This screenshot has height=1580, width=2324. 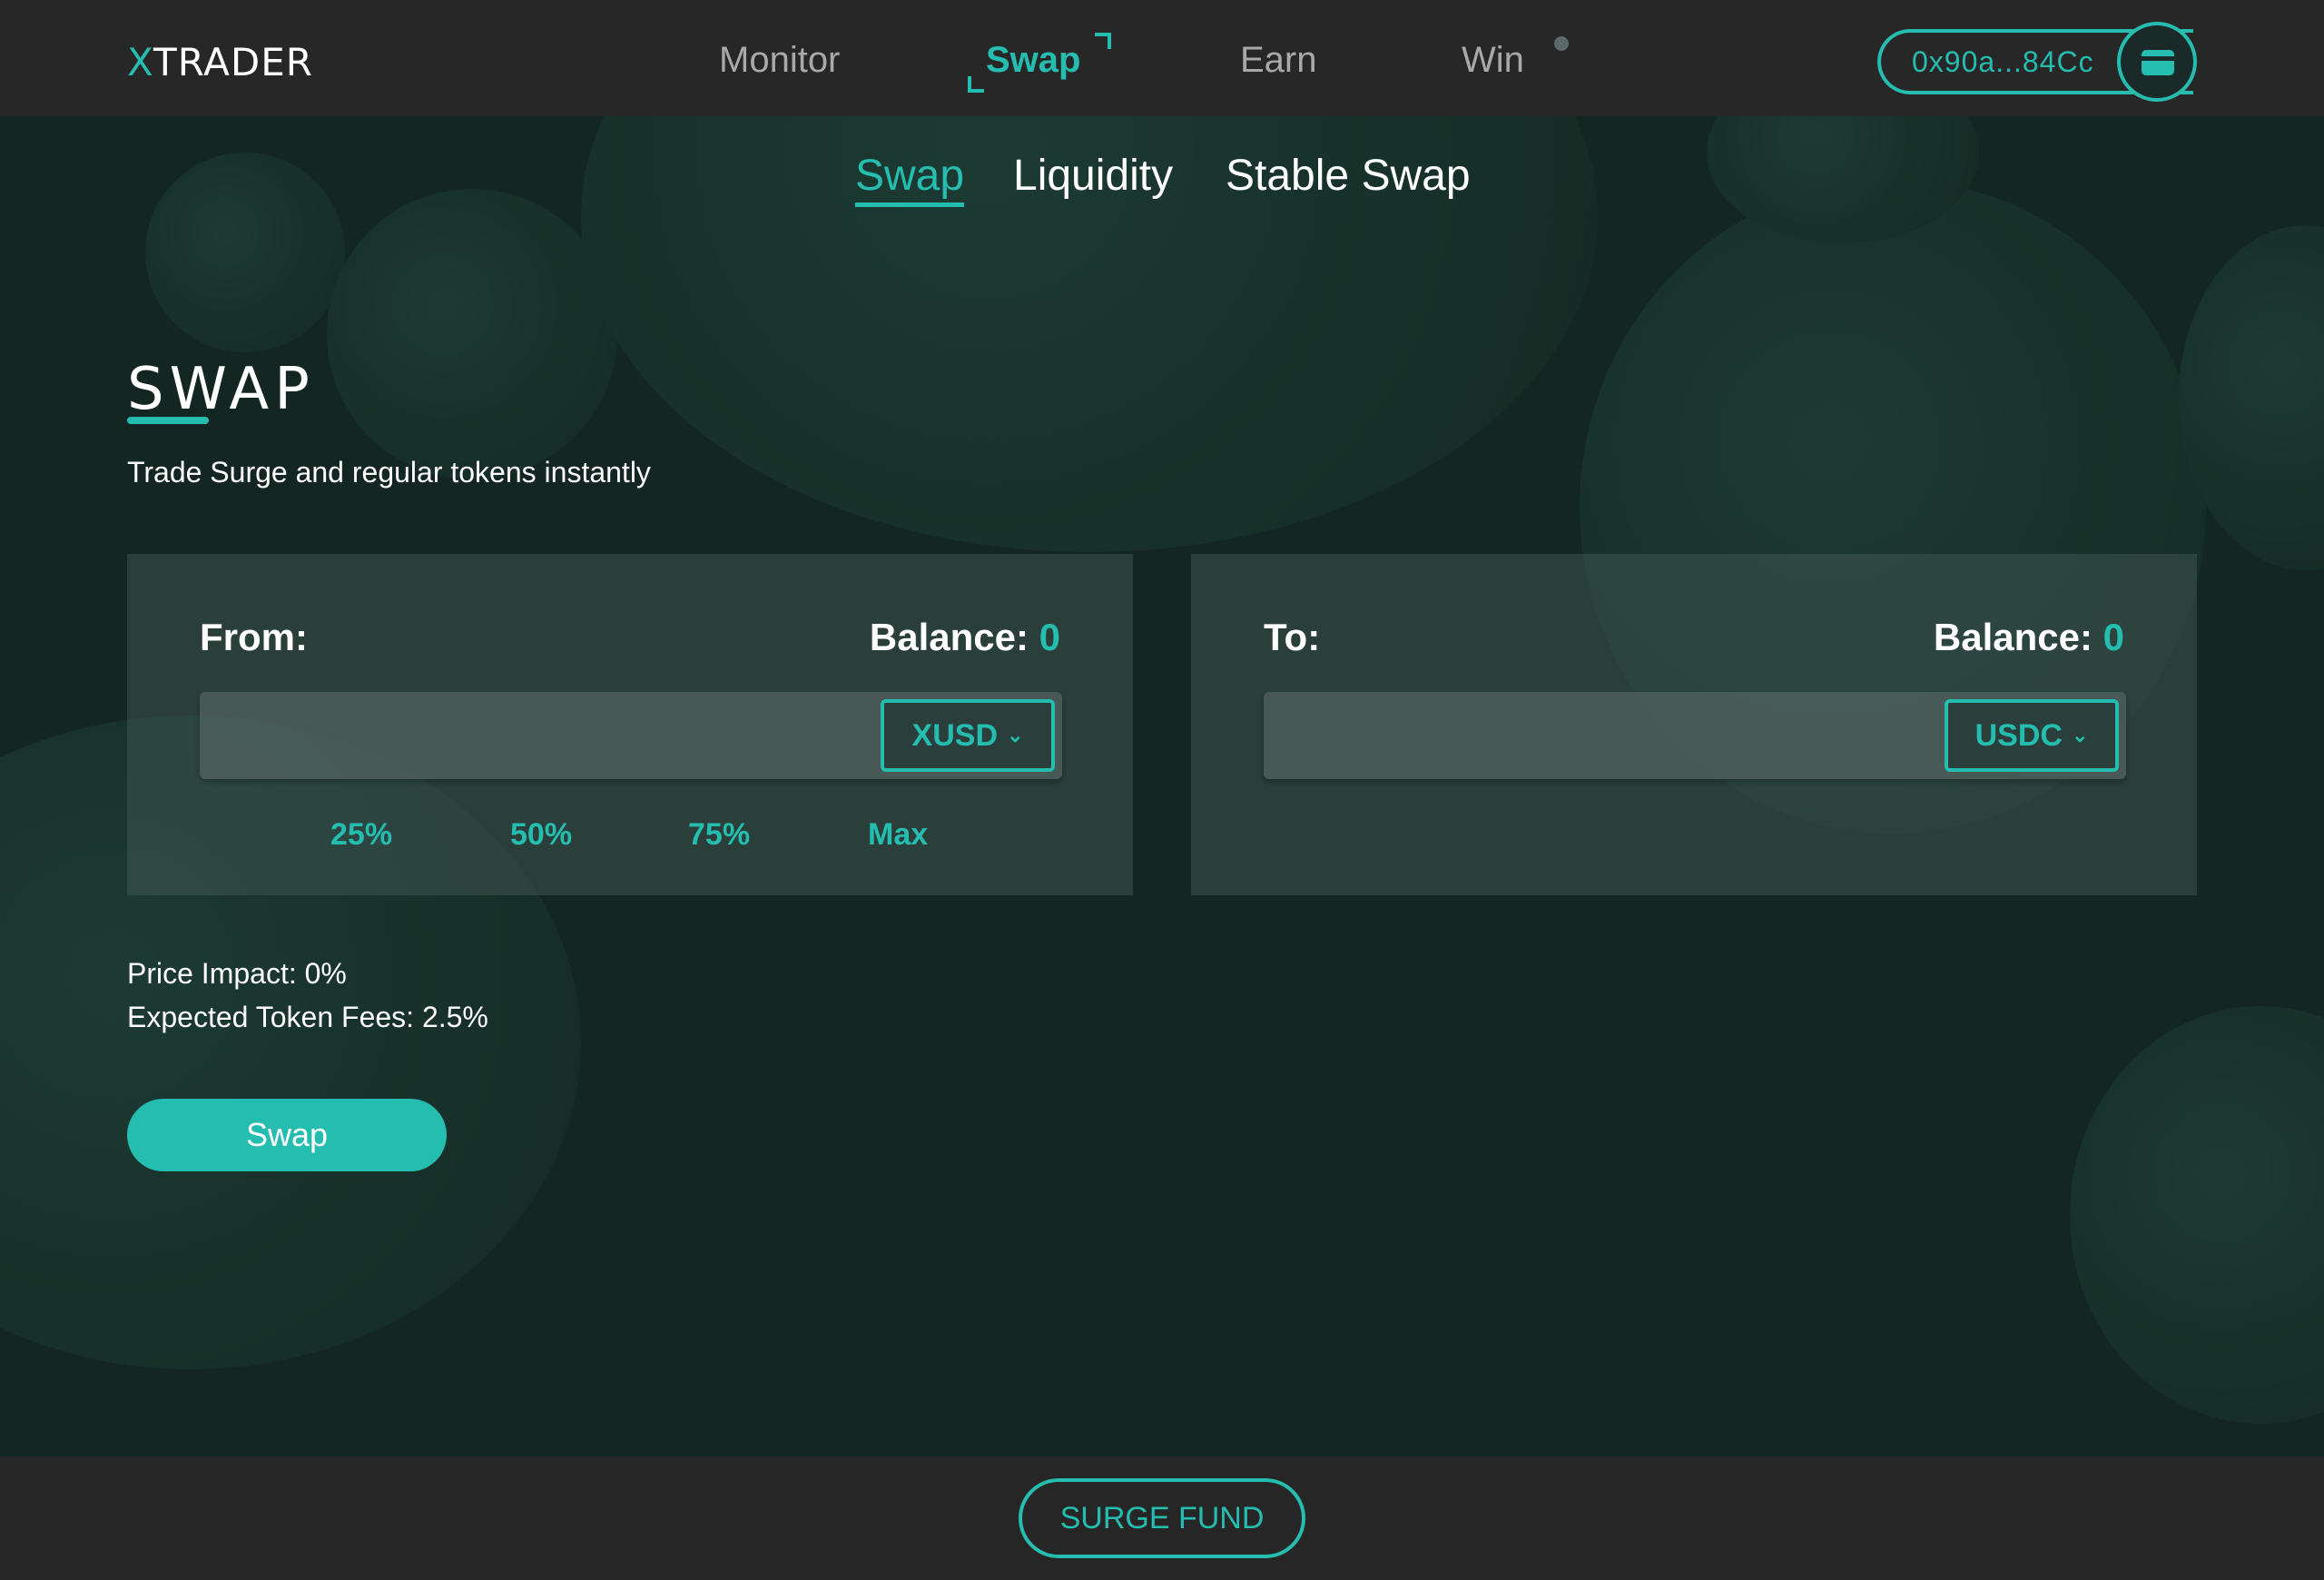 I want to click on swap-subtabs: Swap Liquidity Stable Swap, so click(x=1162, y=171).